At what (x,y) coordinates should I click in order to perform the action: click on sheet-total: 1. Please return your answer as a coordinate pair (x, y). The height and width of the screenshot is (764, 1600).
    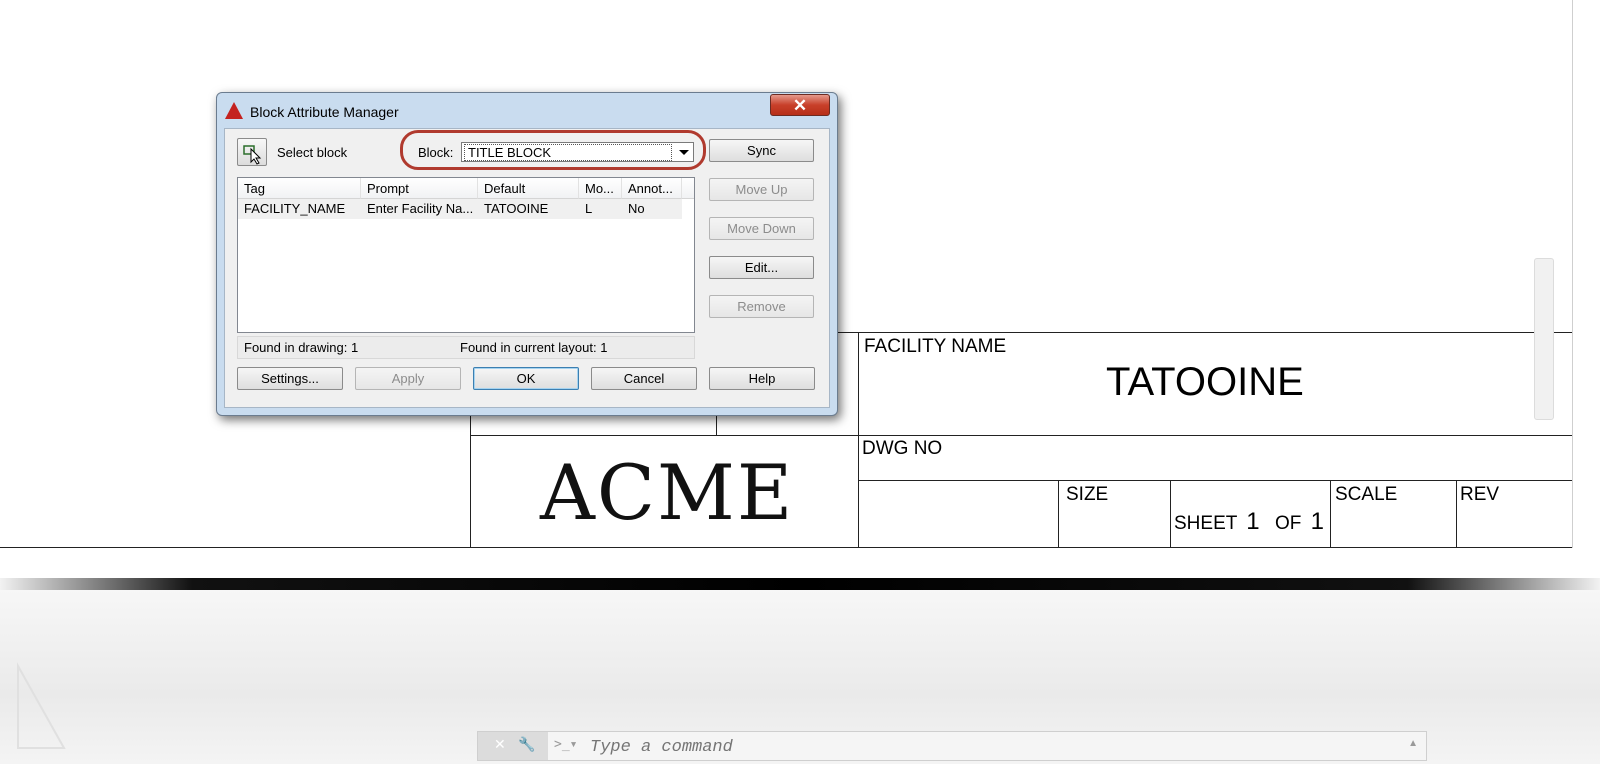
    Looking at the image, I should click on (1317, 521).